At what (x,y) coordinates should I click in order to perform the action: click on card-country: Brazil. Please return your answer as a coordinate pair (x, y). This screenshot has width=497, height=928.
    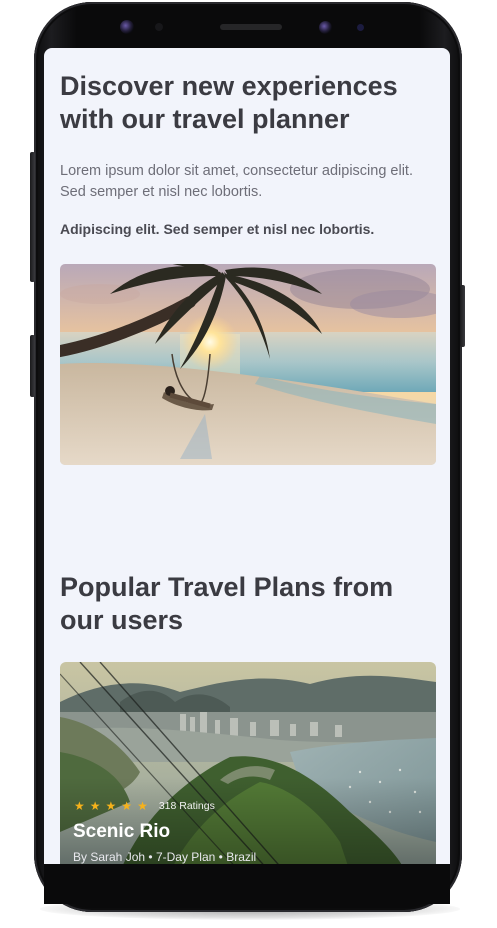
    Looking at the image, I should click on (241, 857).